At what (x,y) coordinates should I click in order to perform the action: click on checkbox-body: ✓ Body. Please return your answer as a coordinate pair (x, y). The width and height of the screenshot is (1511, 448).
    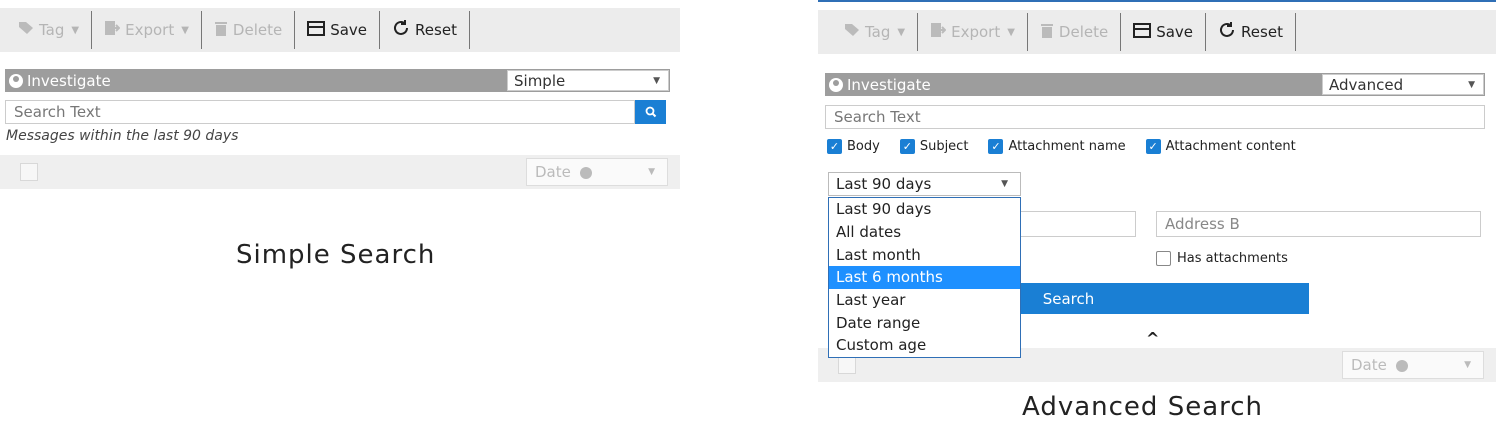
    Looking at the image, I should click on (853, 146).